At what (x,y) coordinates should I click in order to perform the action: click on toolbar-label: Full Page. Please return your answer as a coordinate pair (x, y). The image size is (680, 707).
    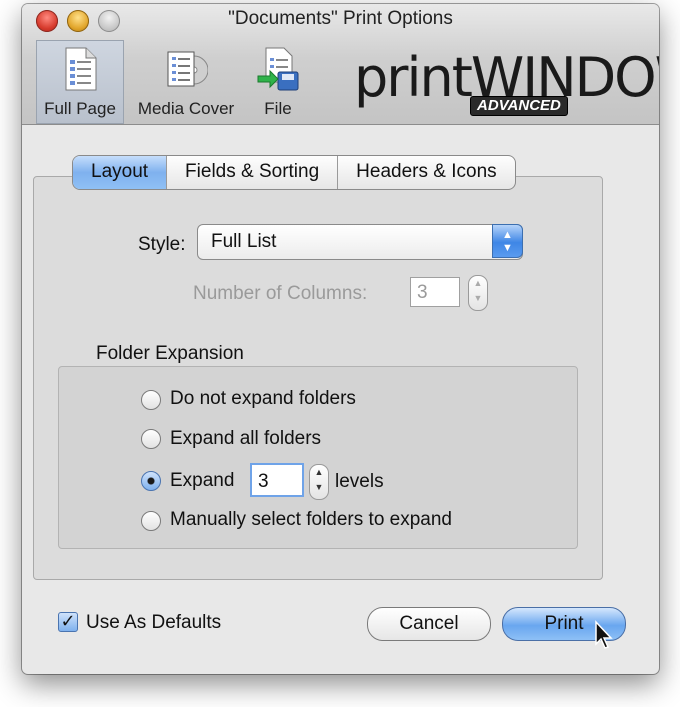
    Looking at the image, I should click on (80, 108).